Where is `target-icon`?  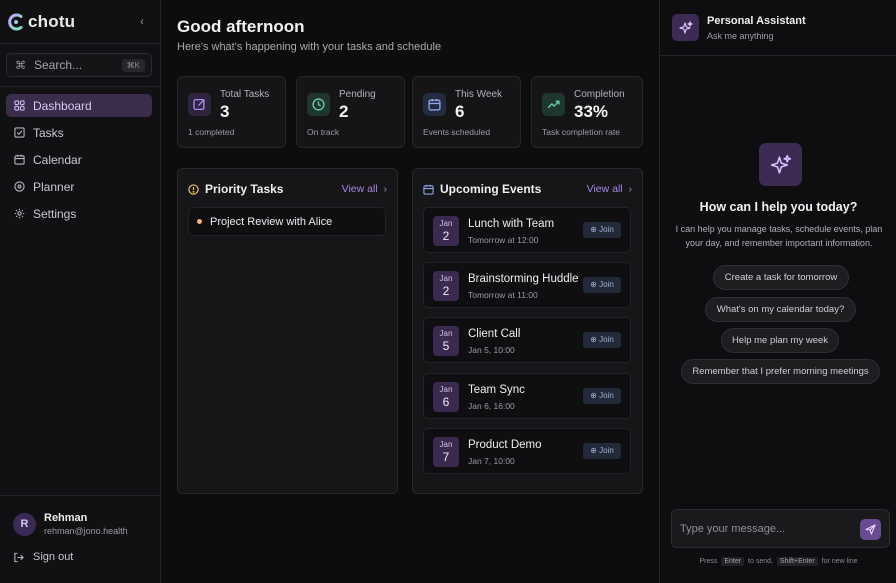 target-icon is located at coordinates (19, 186).